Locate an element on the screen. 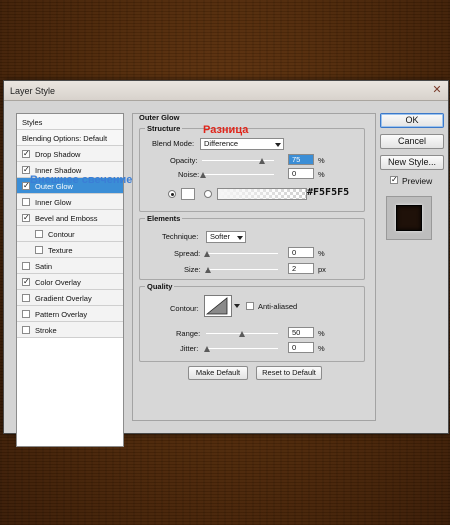 The width and height of the screenshot is (450, 525). styles-header: Styles is located at coordinates (70, 122).